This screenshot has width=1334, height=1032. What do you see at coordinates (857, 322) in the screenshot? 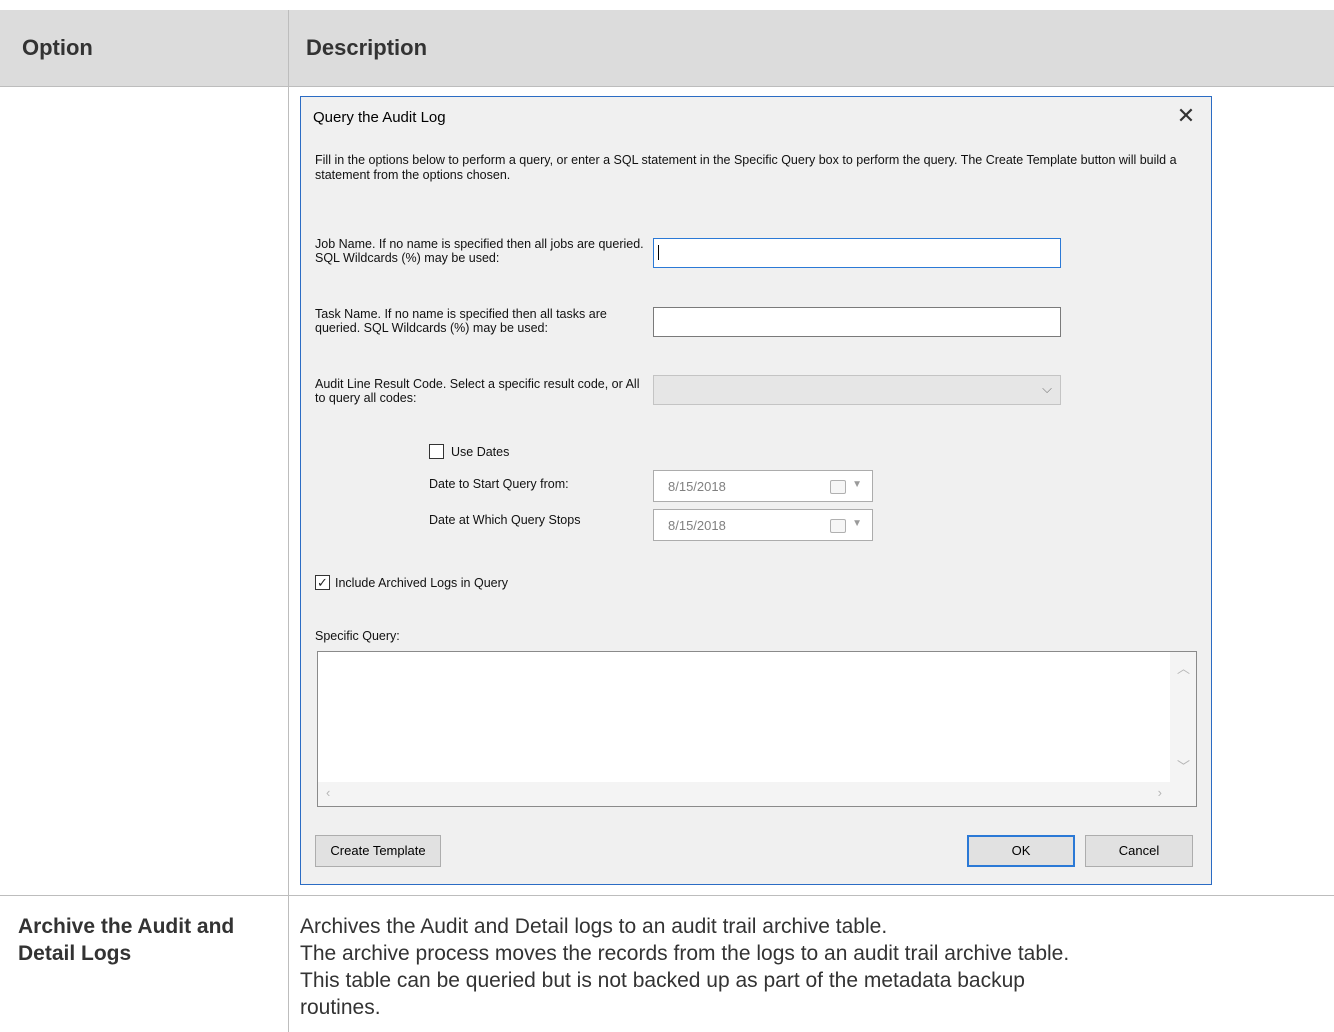
I see `task-name-input` at bounding box center [857, 322].